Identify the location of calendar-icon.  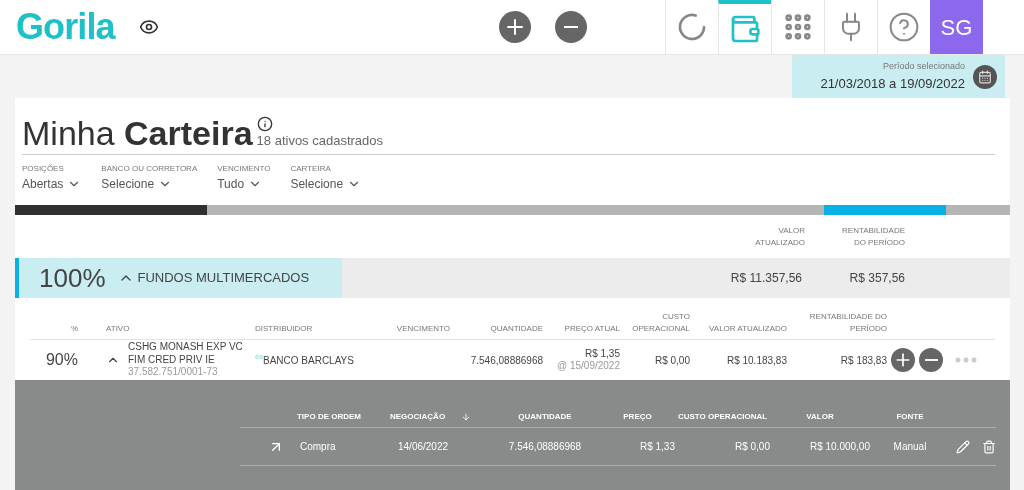
(985, 76).